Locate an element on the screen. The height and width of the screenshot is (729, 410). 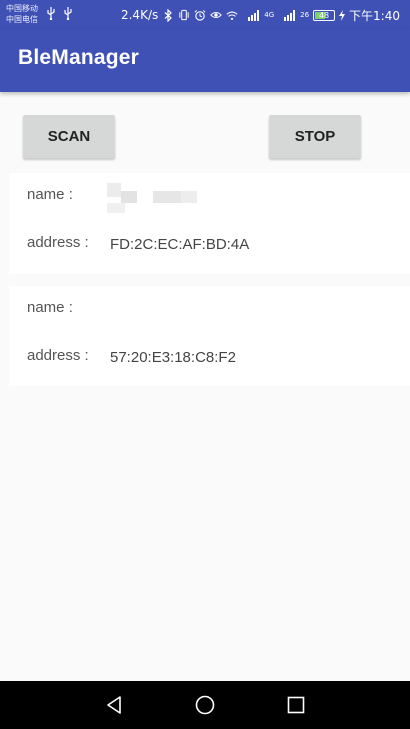
network-speed: 2.4K/s is located at coordinates (139, 15).